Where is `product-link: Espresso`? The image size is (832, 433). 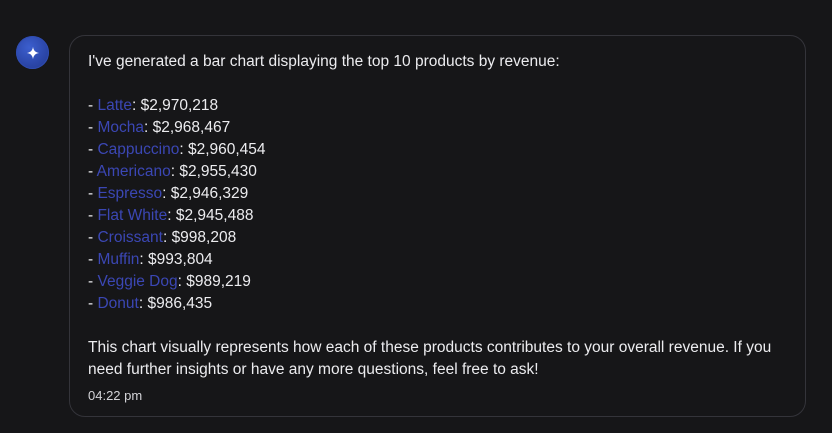
product-link: Espresso is located at coordinates (129, 193).